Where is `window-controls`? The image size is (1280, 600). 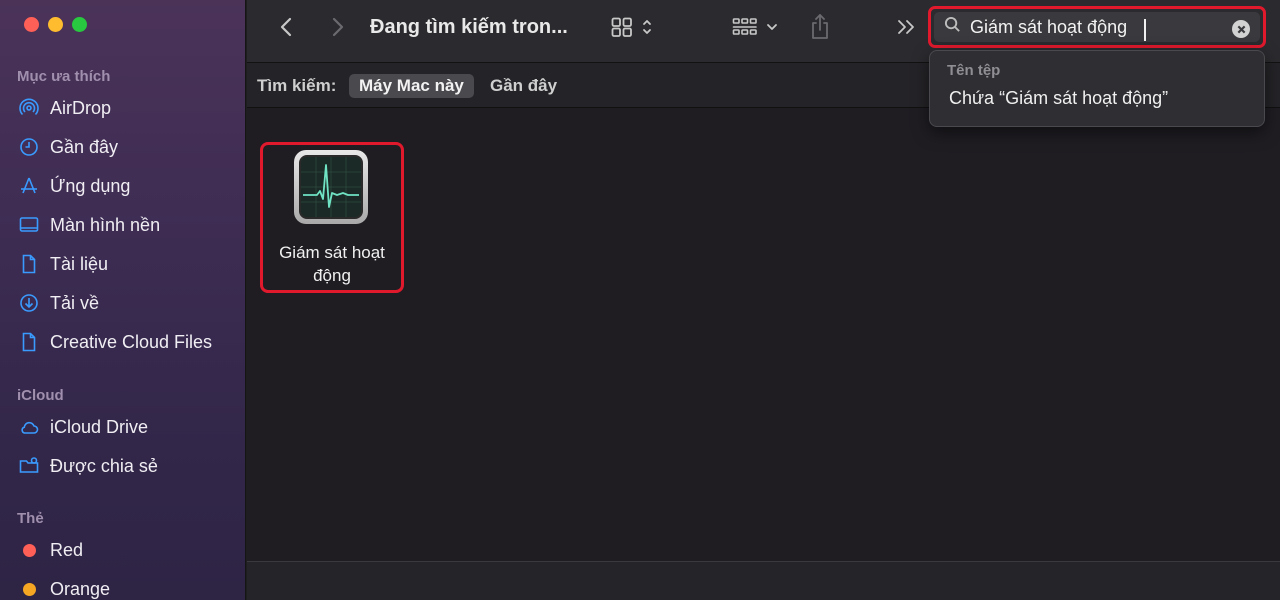
window-controls is located at coordinates (55, 24).